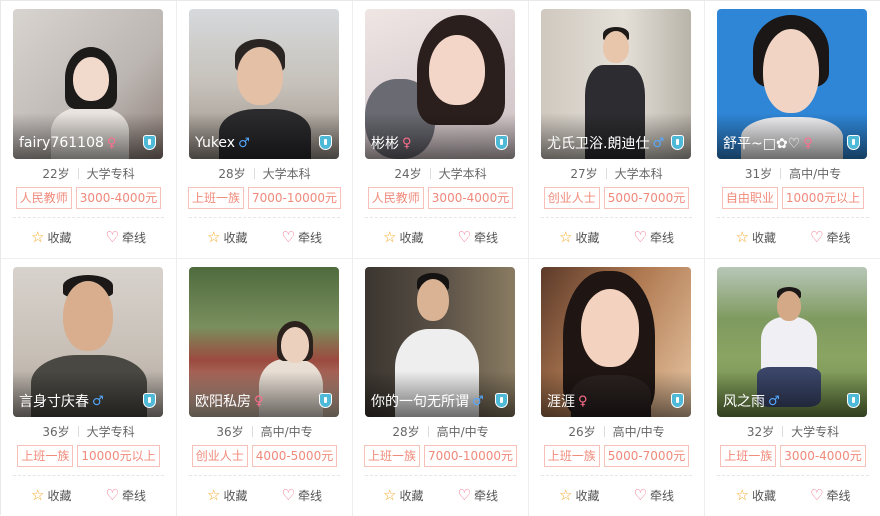 This screenshot has height=516, width=880. What do you see at coordinates (110, 431) in the screenshot?
I see `profile-education: 大学专科` at bounding box center [110, 431].